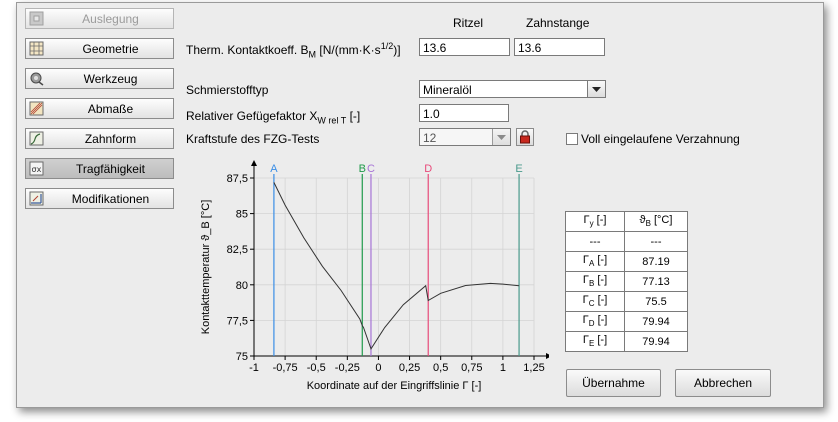 The image size is (838, 422). What do you see at coordinates (397, 50) in the screenshot?
I see `therm-unit-b: )]` at bounding box center [397, 50].